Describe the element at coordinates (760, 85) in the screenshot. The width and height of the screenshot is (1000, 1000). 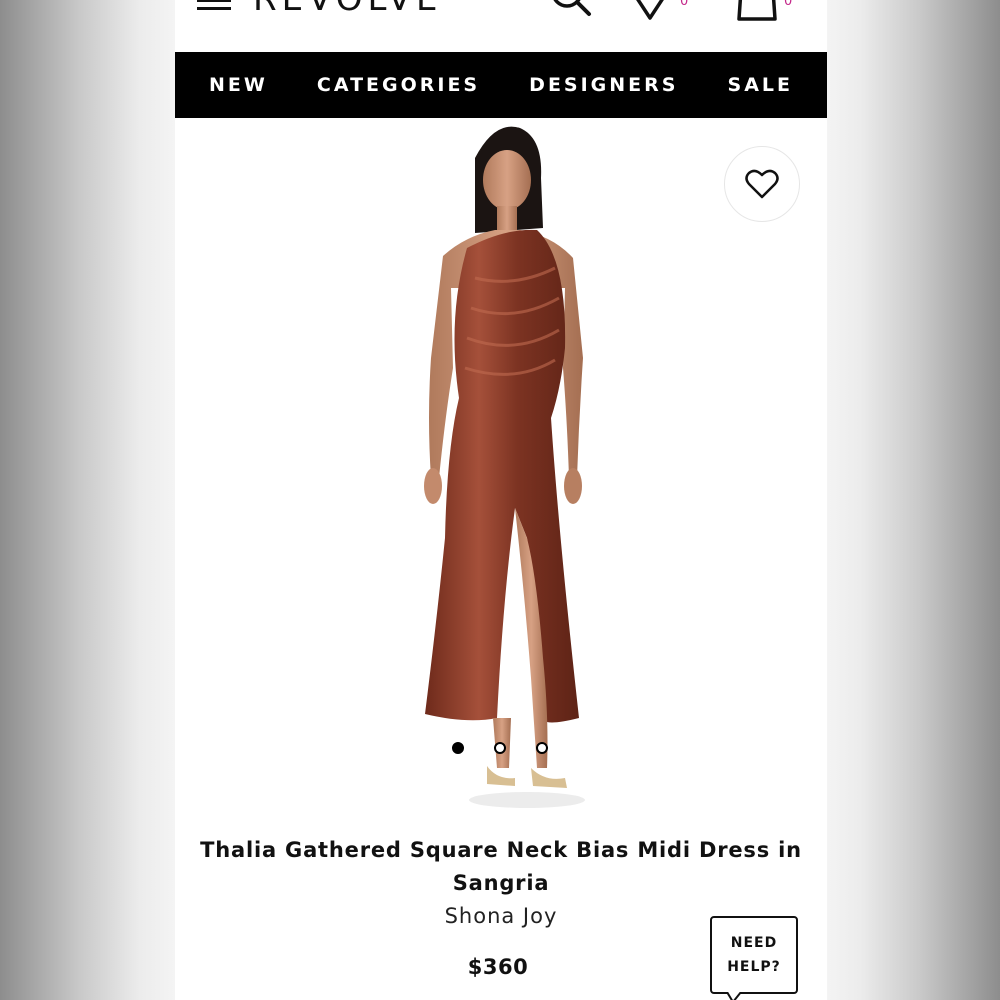
I see `nav-sale: SALE` at that location.